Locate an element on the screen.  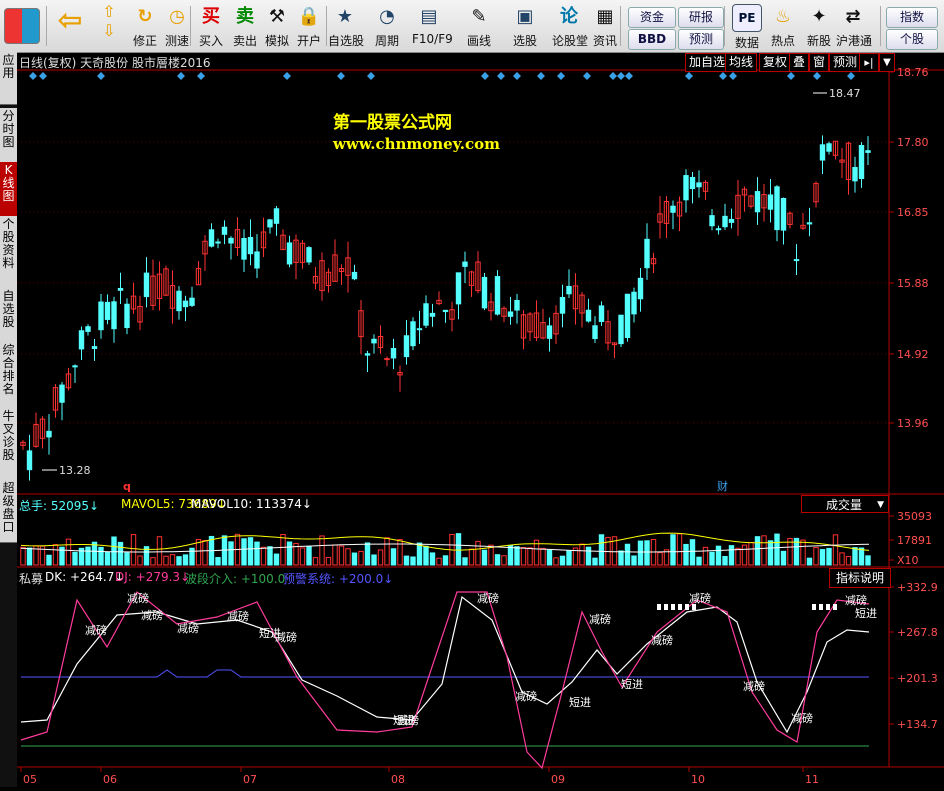
modify-button: ↻ 修正 is located at coordinates (145, 26).